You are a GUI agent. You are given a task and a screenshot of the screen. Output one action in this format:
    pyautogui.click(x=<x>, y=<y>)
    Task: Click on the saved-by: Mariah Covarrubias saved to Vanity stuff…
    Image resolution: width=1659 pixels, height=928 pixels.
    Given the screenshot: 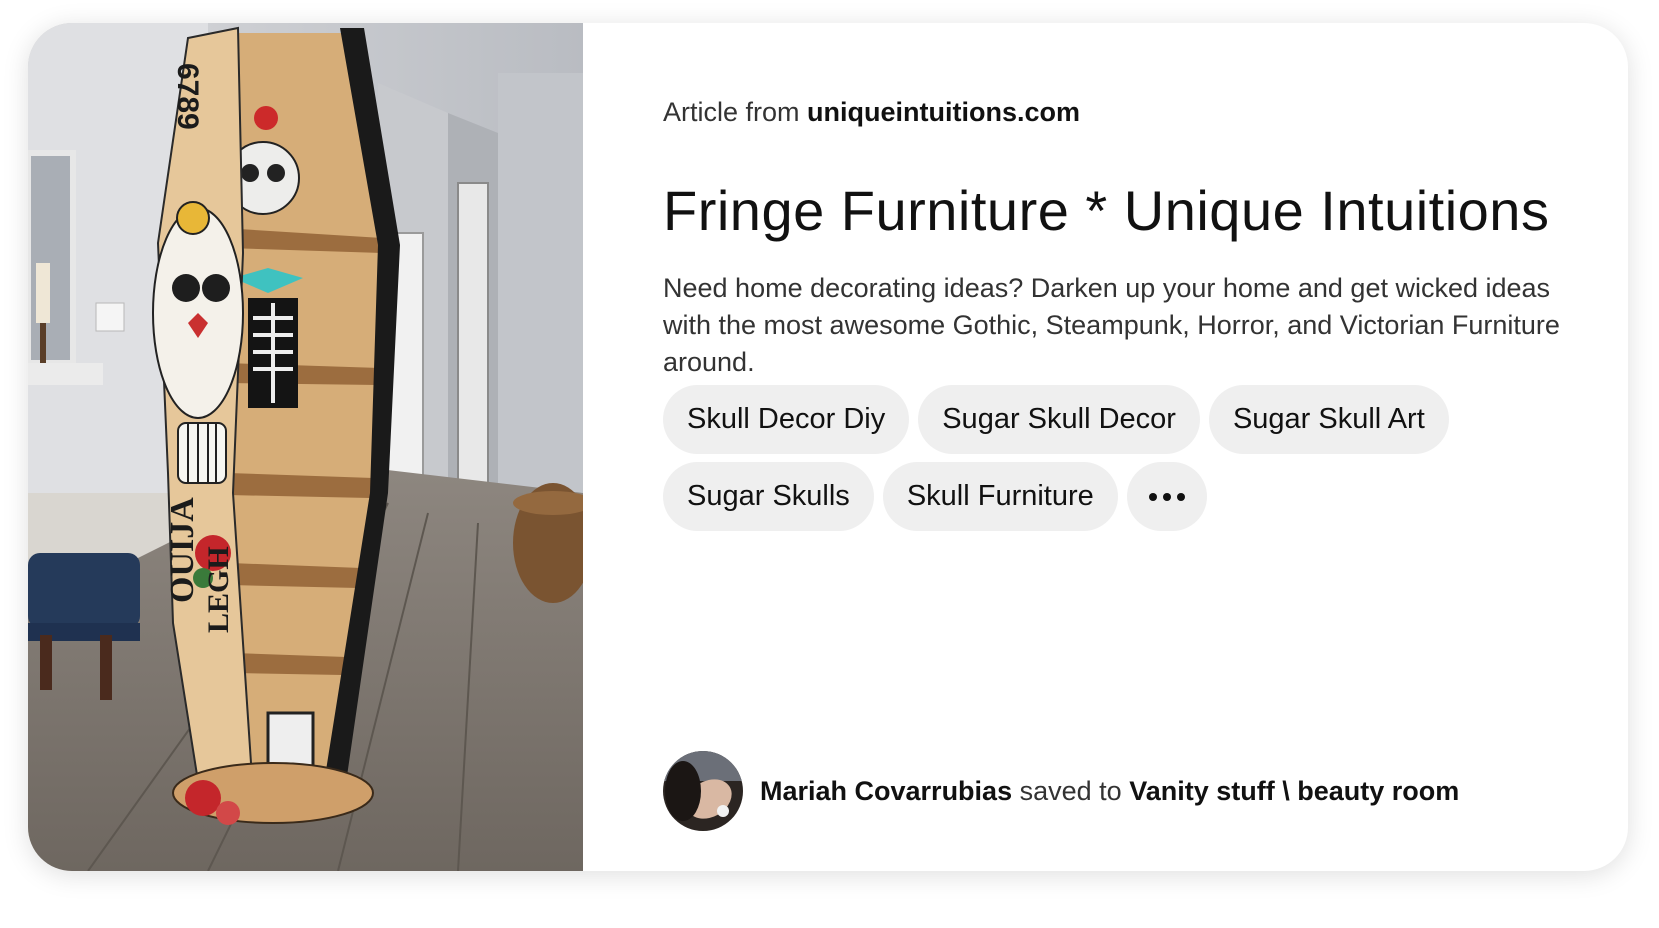 What is the action you would take?
    pyautogui.click(x=1061, y=791)
    